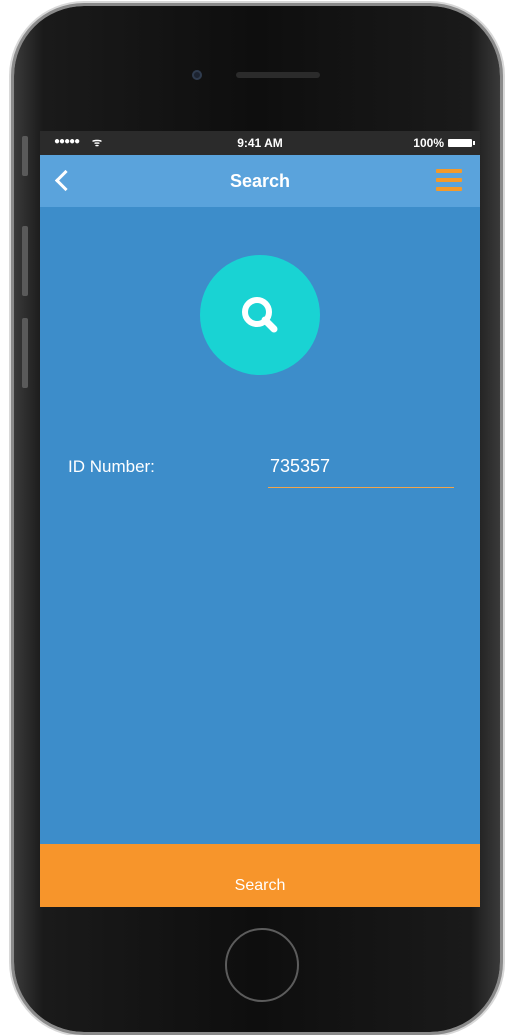 Image resolution: width=505 pixels, height=1035 pixels. I want to click on back-button, so click(61, 181).